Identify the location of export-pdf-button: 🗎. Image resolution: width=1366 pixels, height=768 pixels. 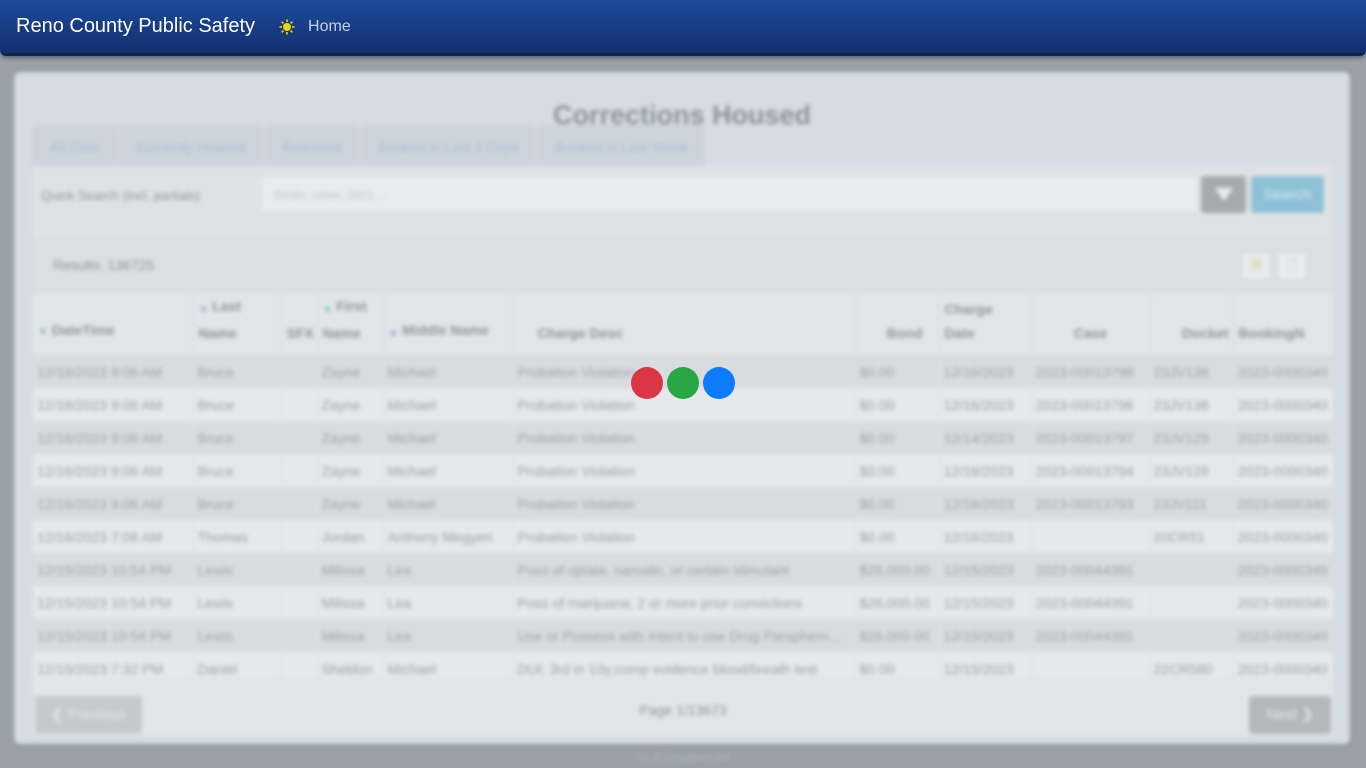
(1256, 266).